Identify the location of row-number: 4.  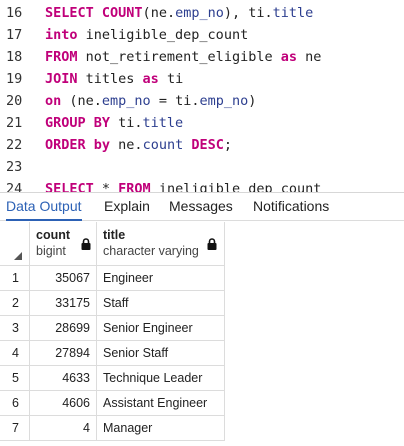
(15, 353).